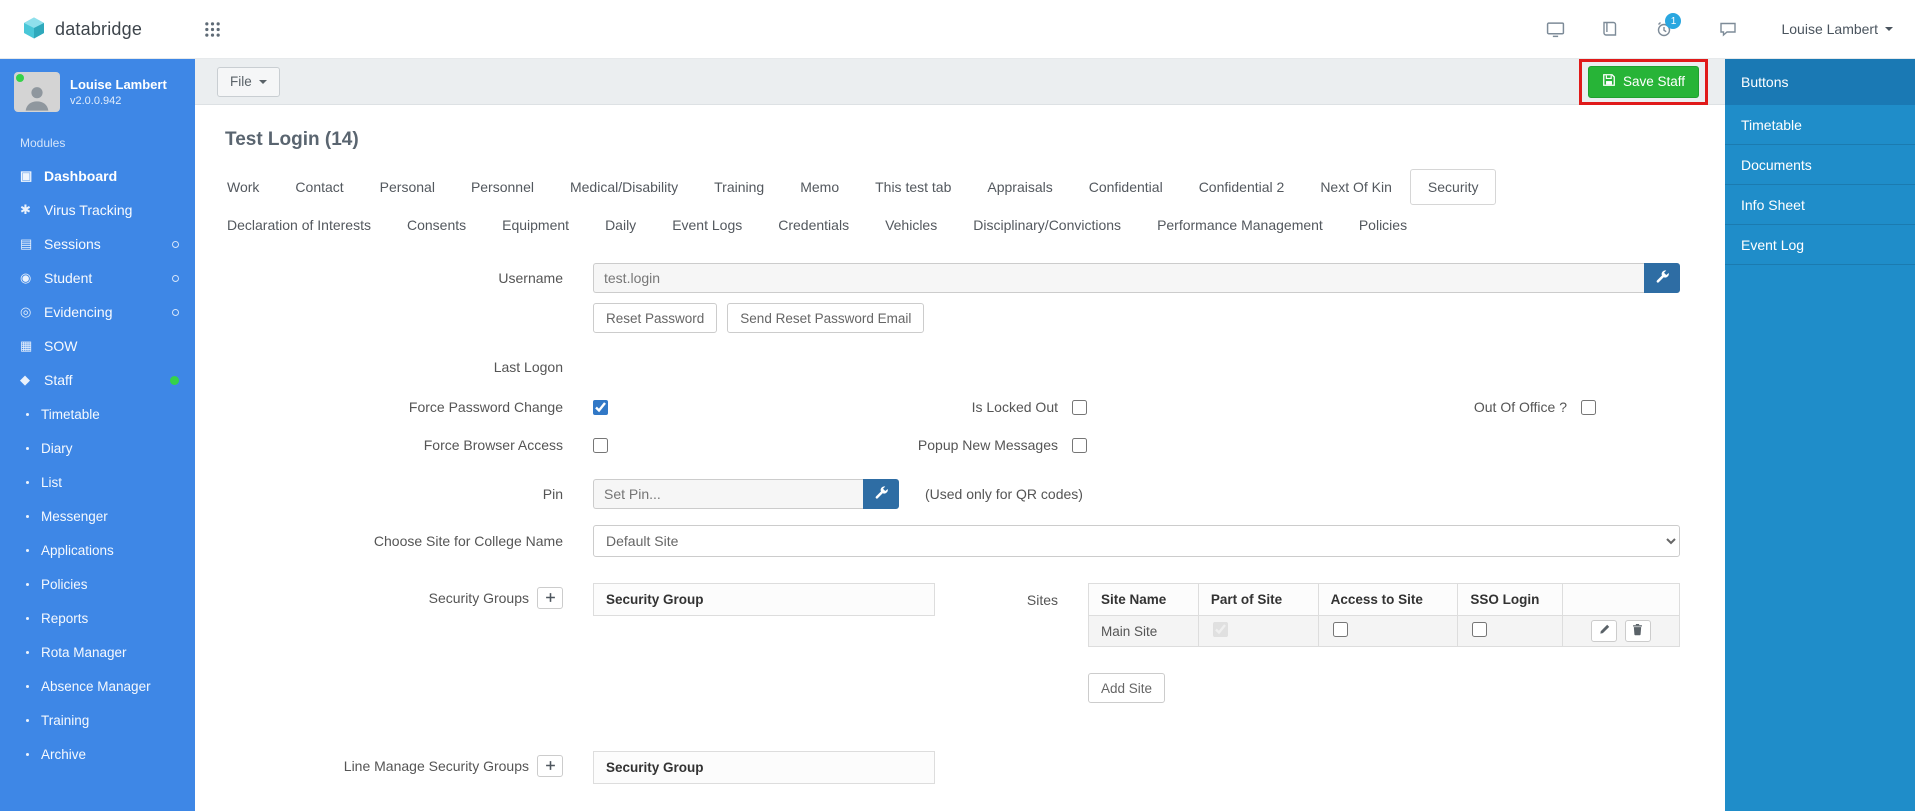 Image resolution: width=1915 pixels, height=811 pixels. What do you see at coordinates (243, 187) in the screenshot?
I see `tab-work: Work` at bounding box center [243, 187].